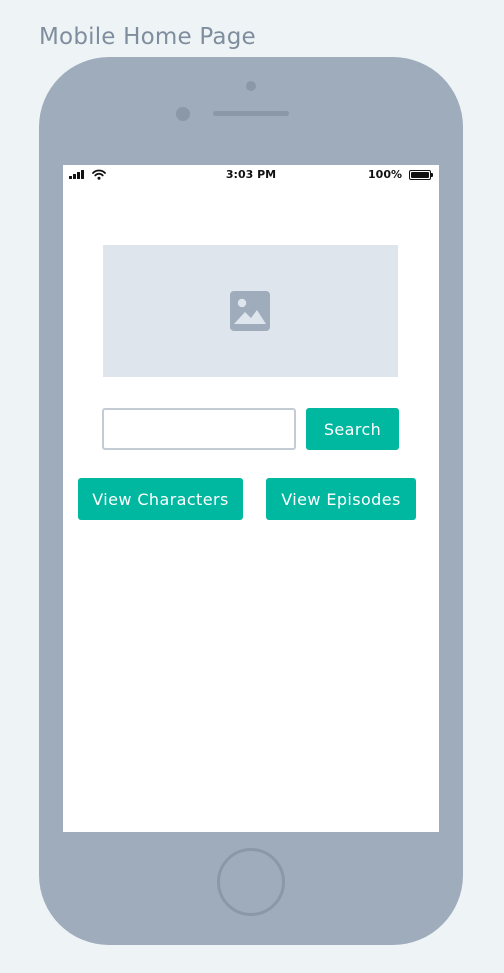 This screenshot has width=504, height=973. I want to click on search-input, so click(199, 429).